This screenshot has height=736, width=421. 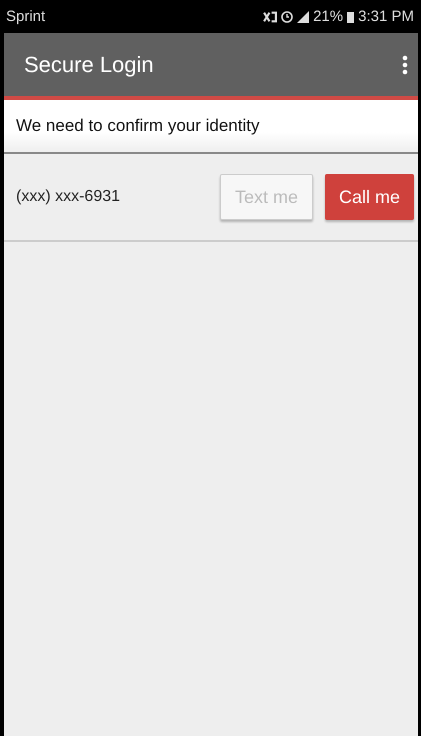 I want to click on signal-icon, so click(x=303, y=16).